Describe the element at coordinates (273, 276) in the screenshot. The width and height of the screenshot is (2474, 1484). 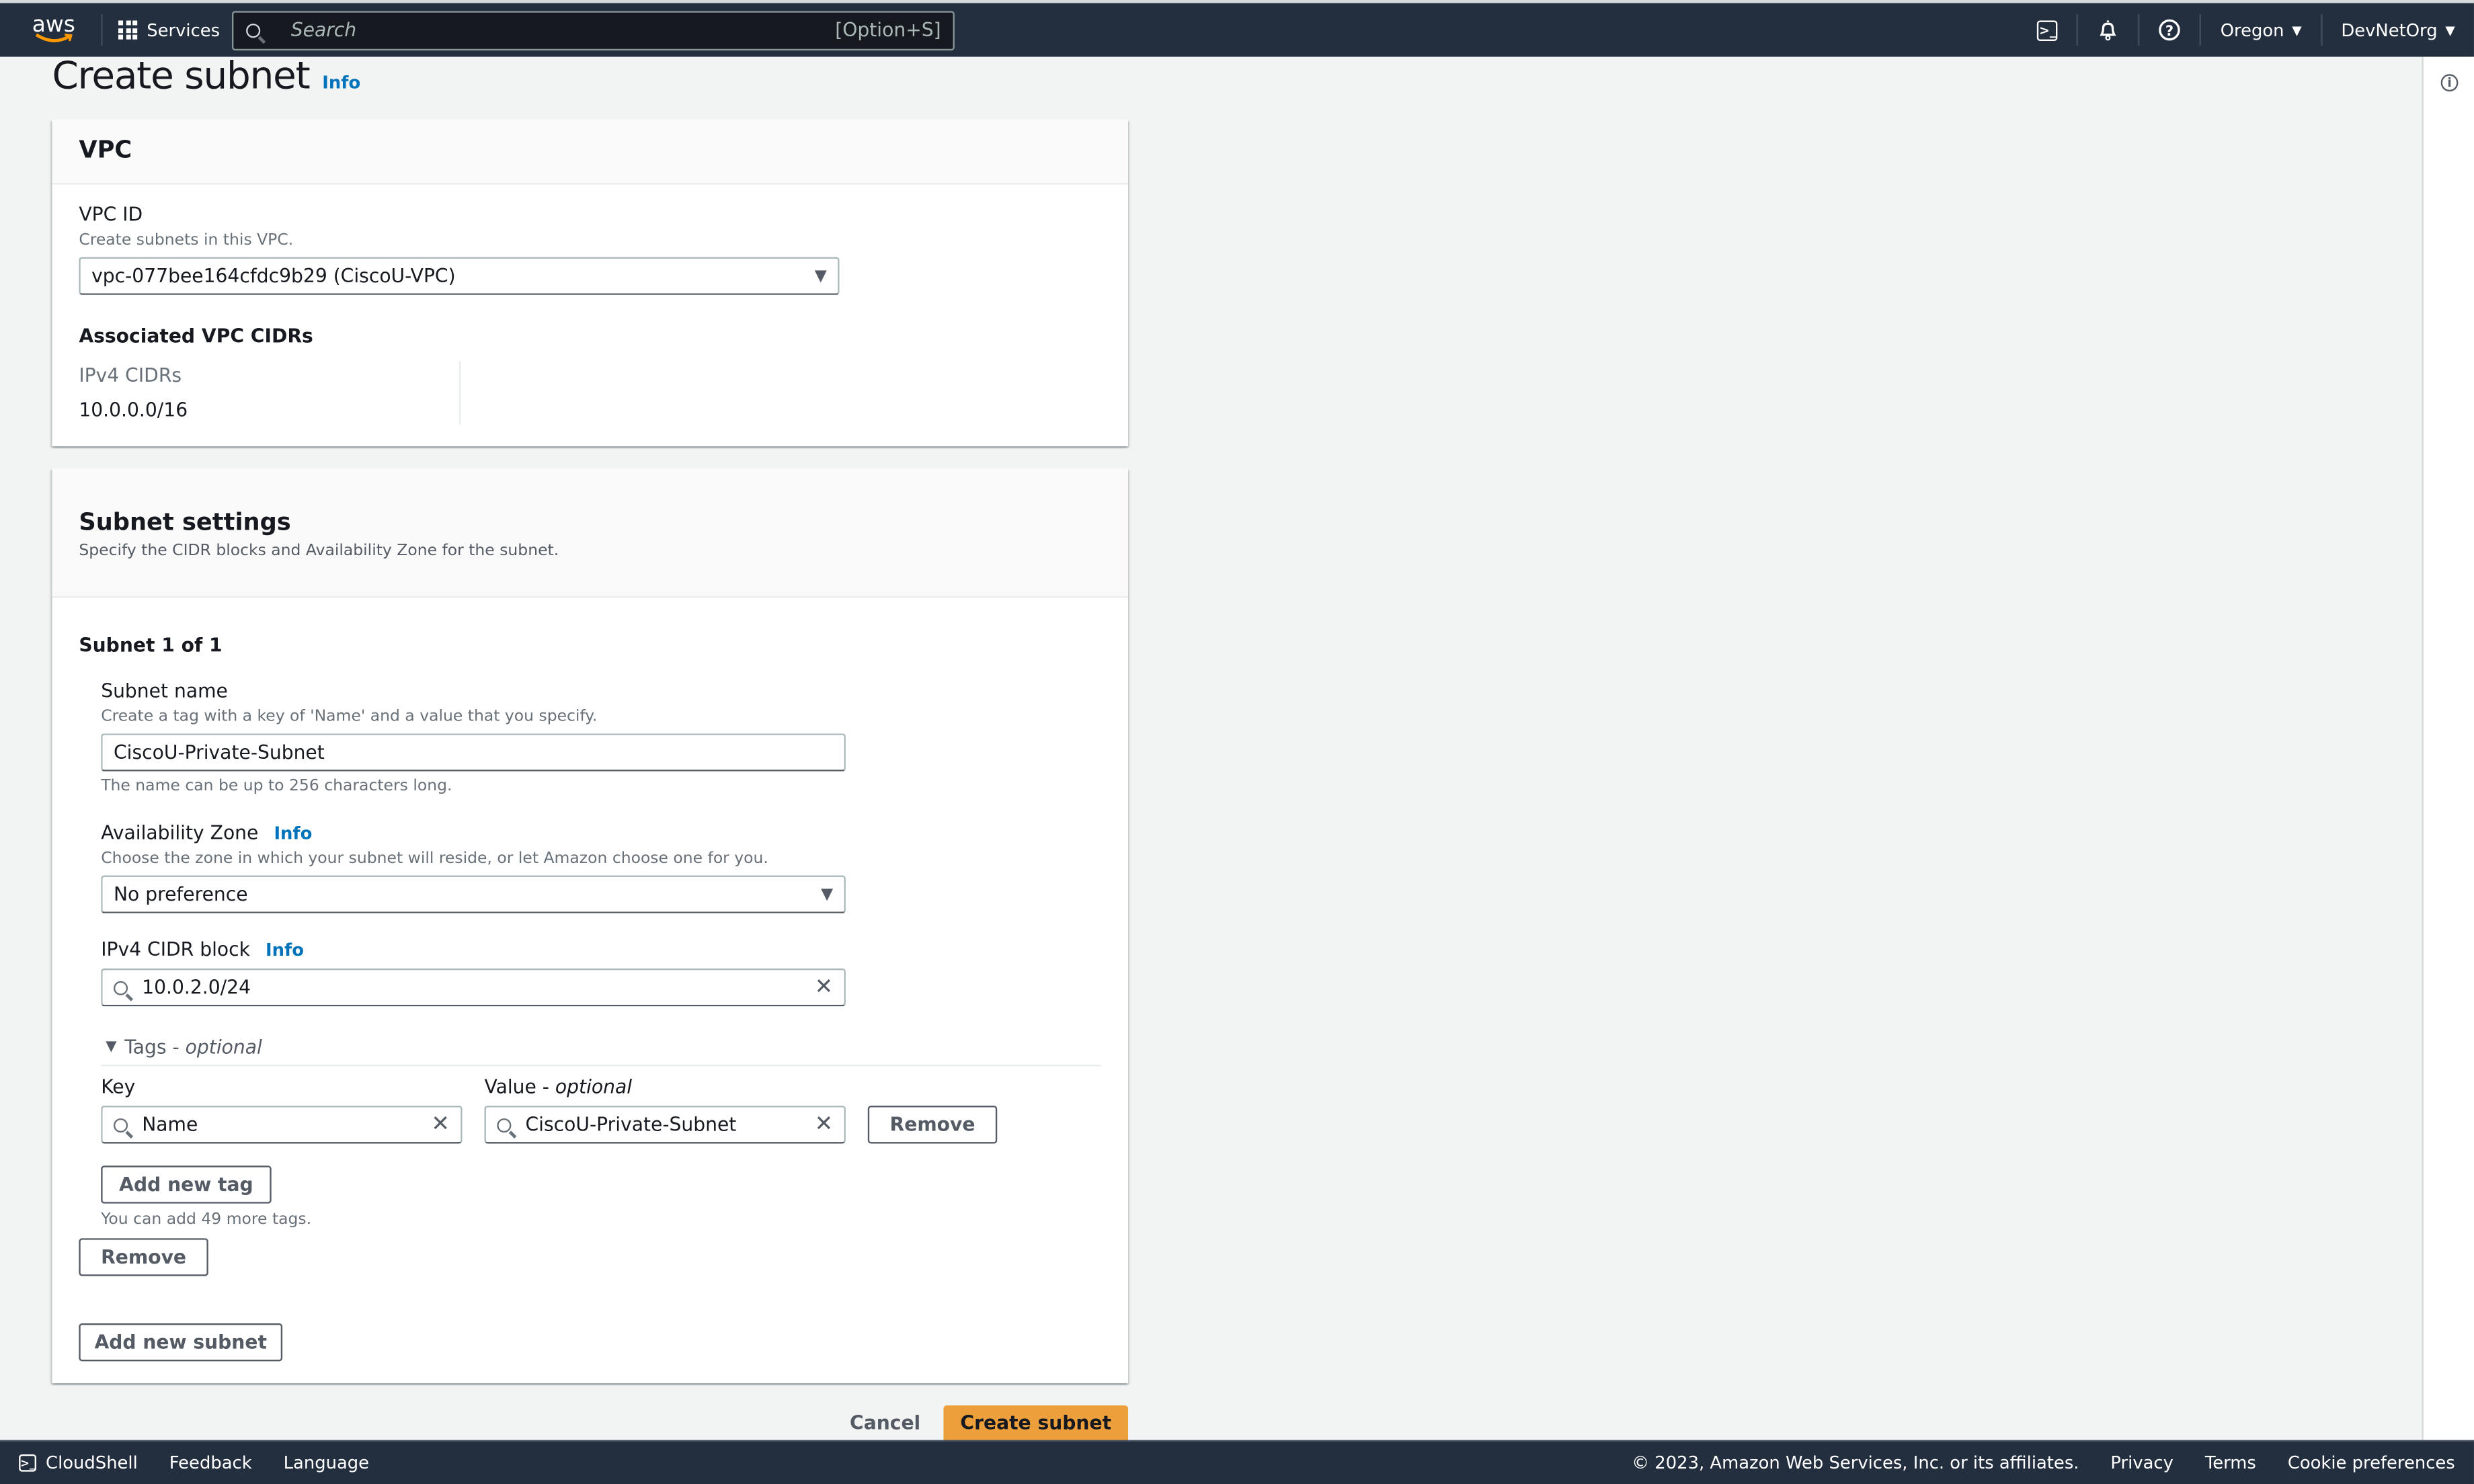
I see `vpc-id-value: vpc-077bee164cfdc9b29 (CiscoU-VPC)` at that location.